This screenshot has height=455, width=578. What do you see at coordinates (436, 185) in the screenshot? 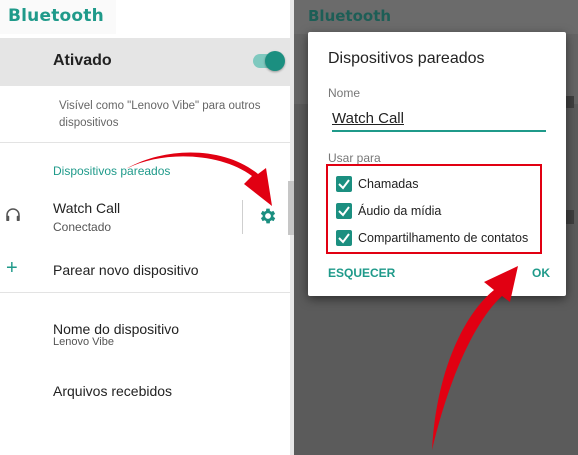
I see `option-calls: Chamadas` at bounding box center [436, 185].